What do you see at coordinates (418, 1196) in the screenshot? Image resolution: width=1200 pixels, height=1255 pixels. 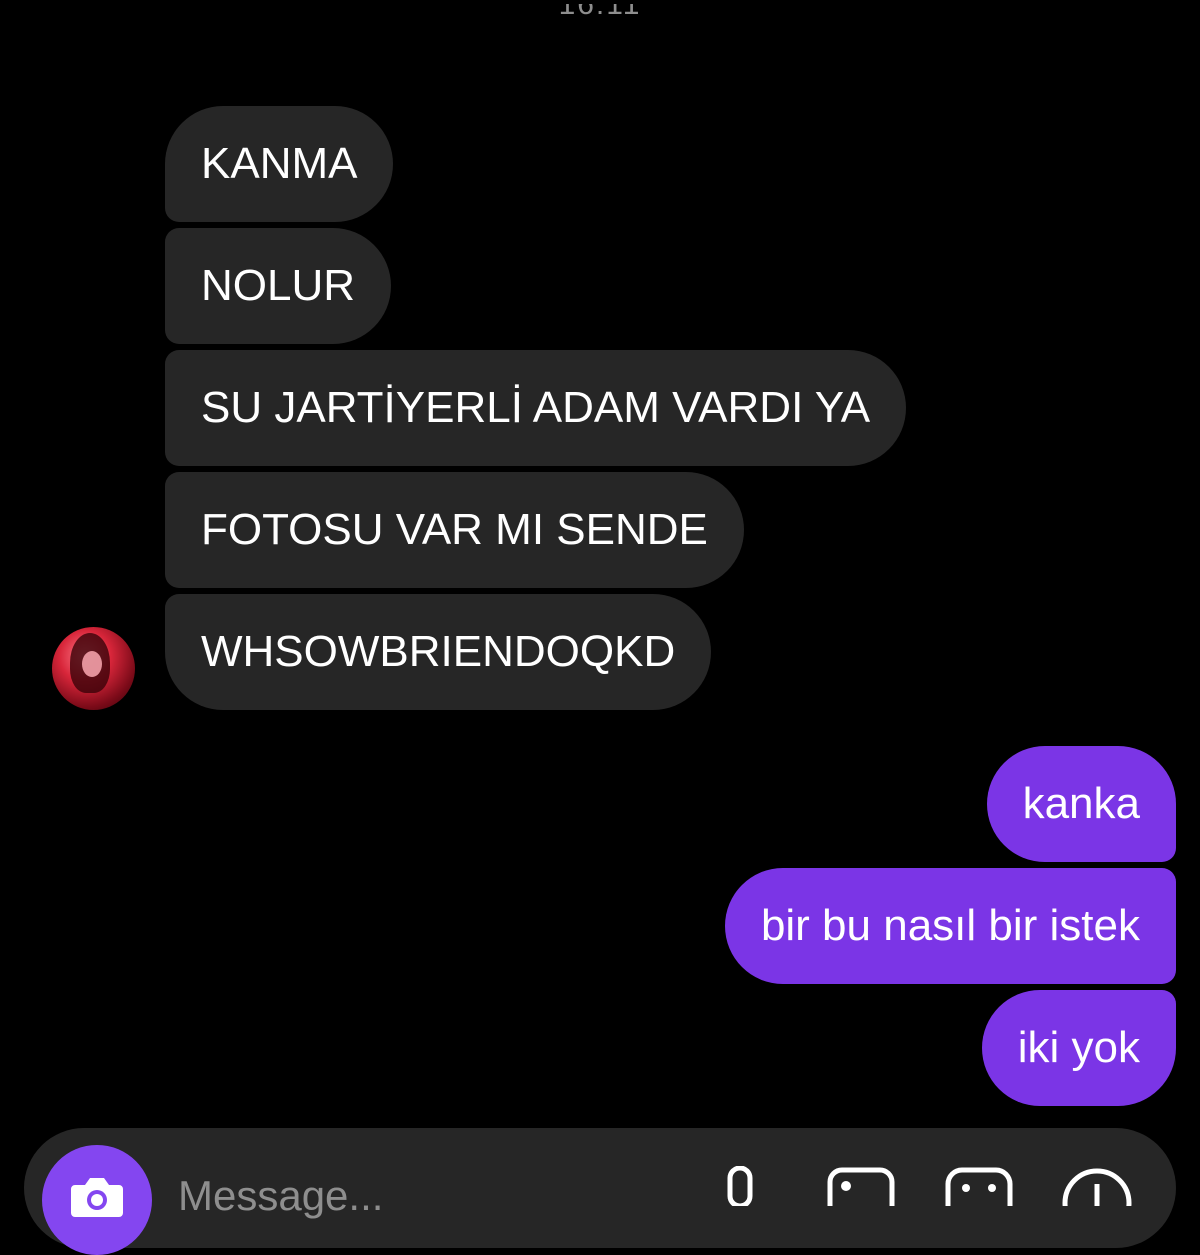 I see `message-input` at bounding box center [418, 1196].